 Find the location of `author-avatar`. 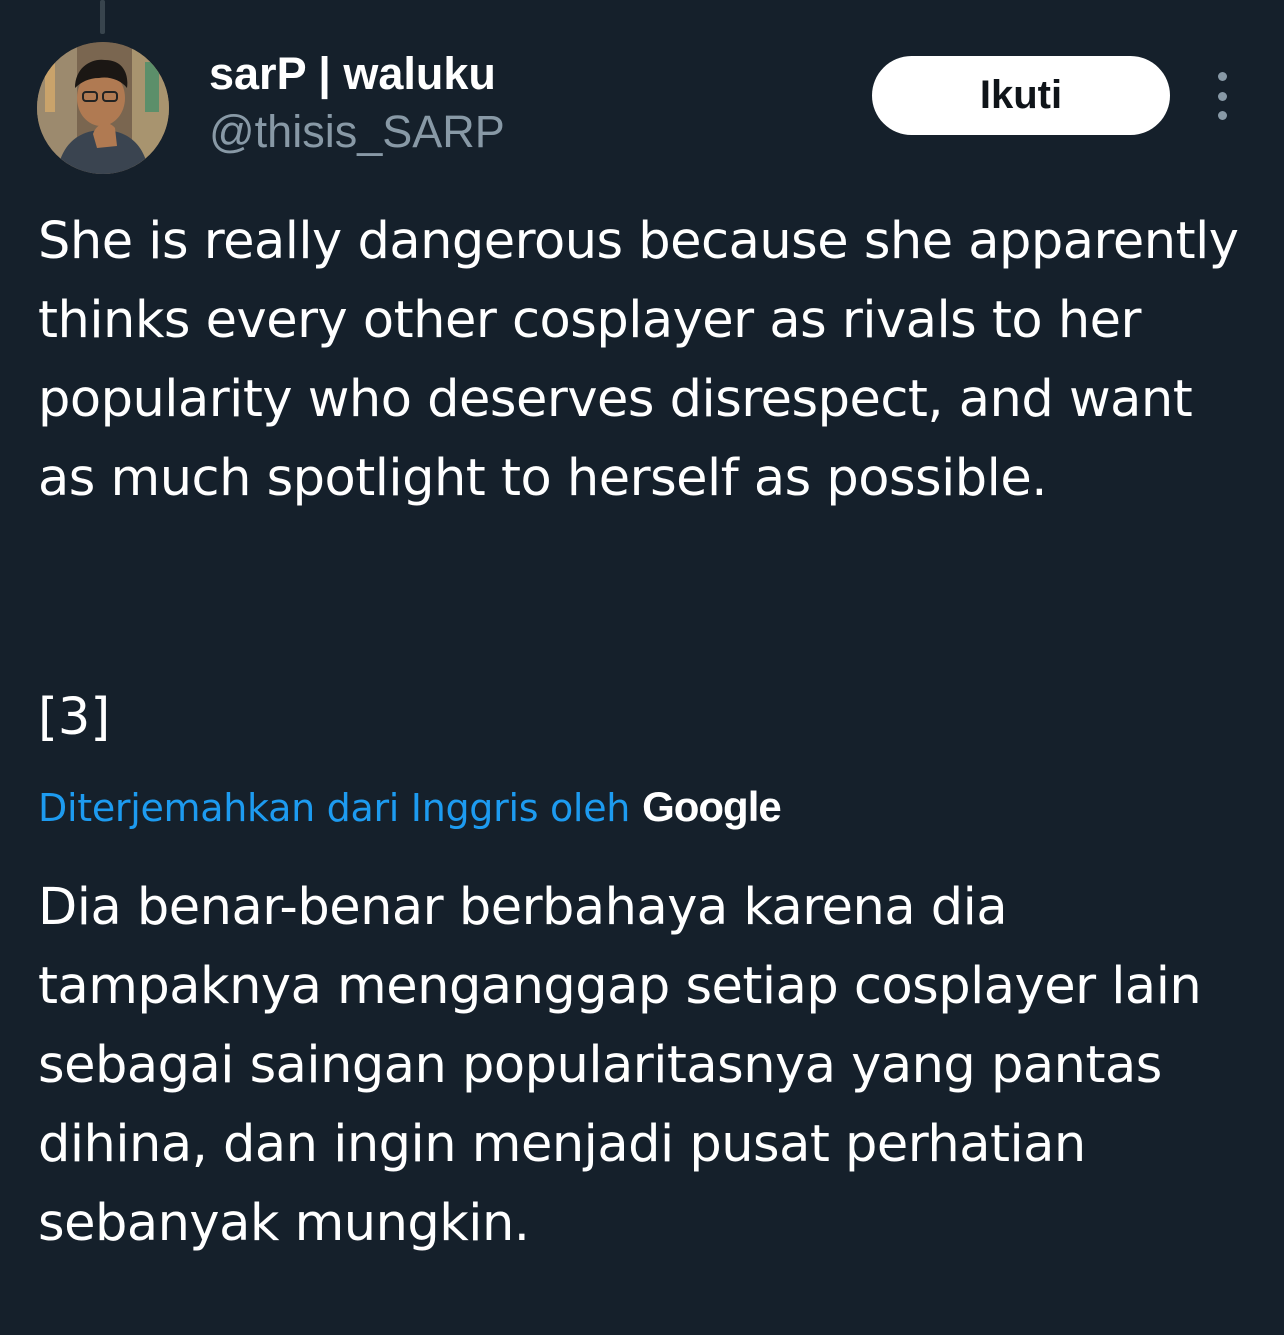

author-avatar is located at coordinates (103, 108).